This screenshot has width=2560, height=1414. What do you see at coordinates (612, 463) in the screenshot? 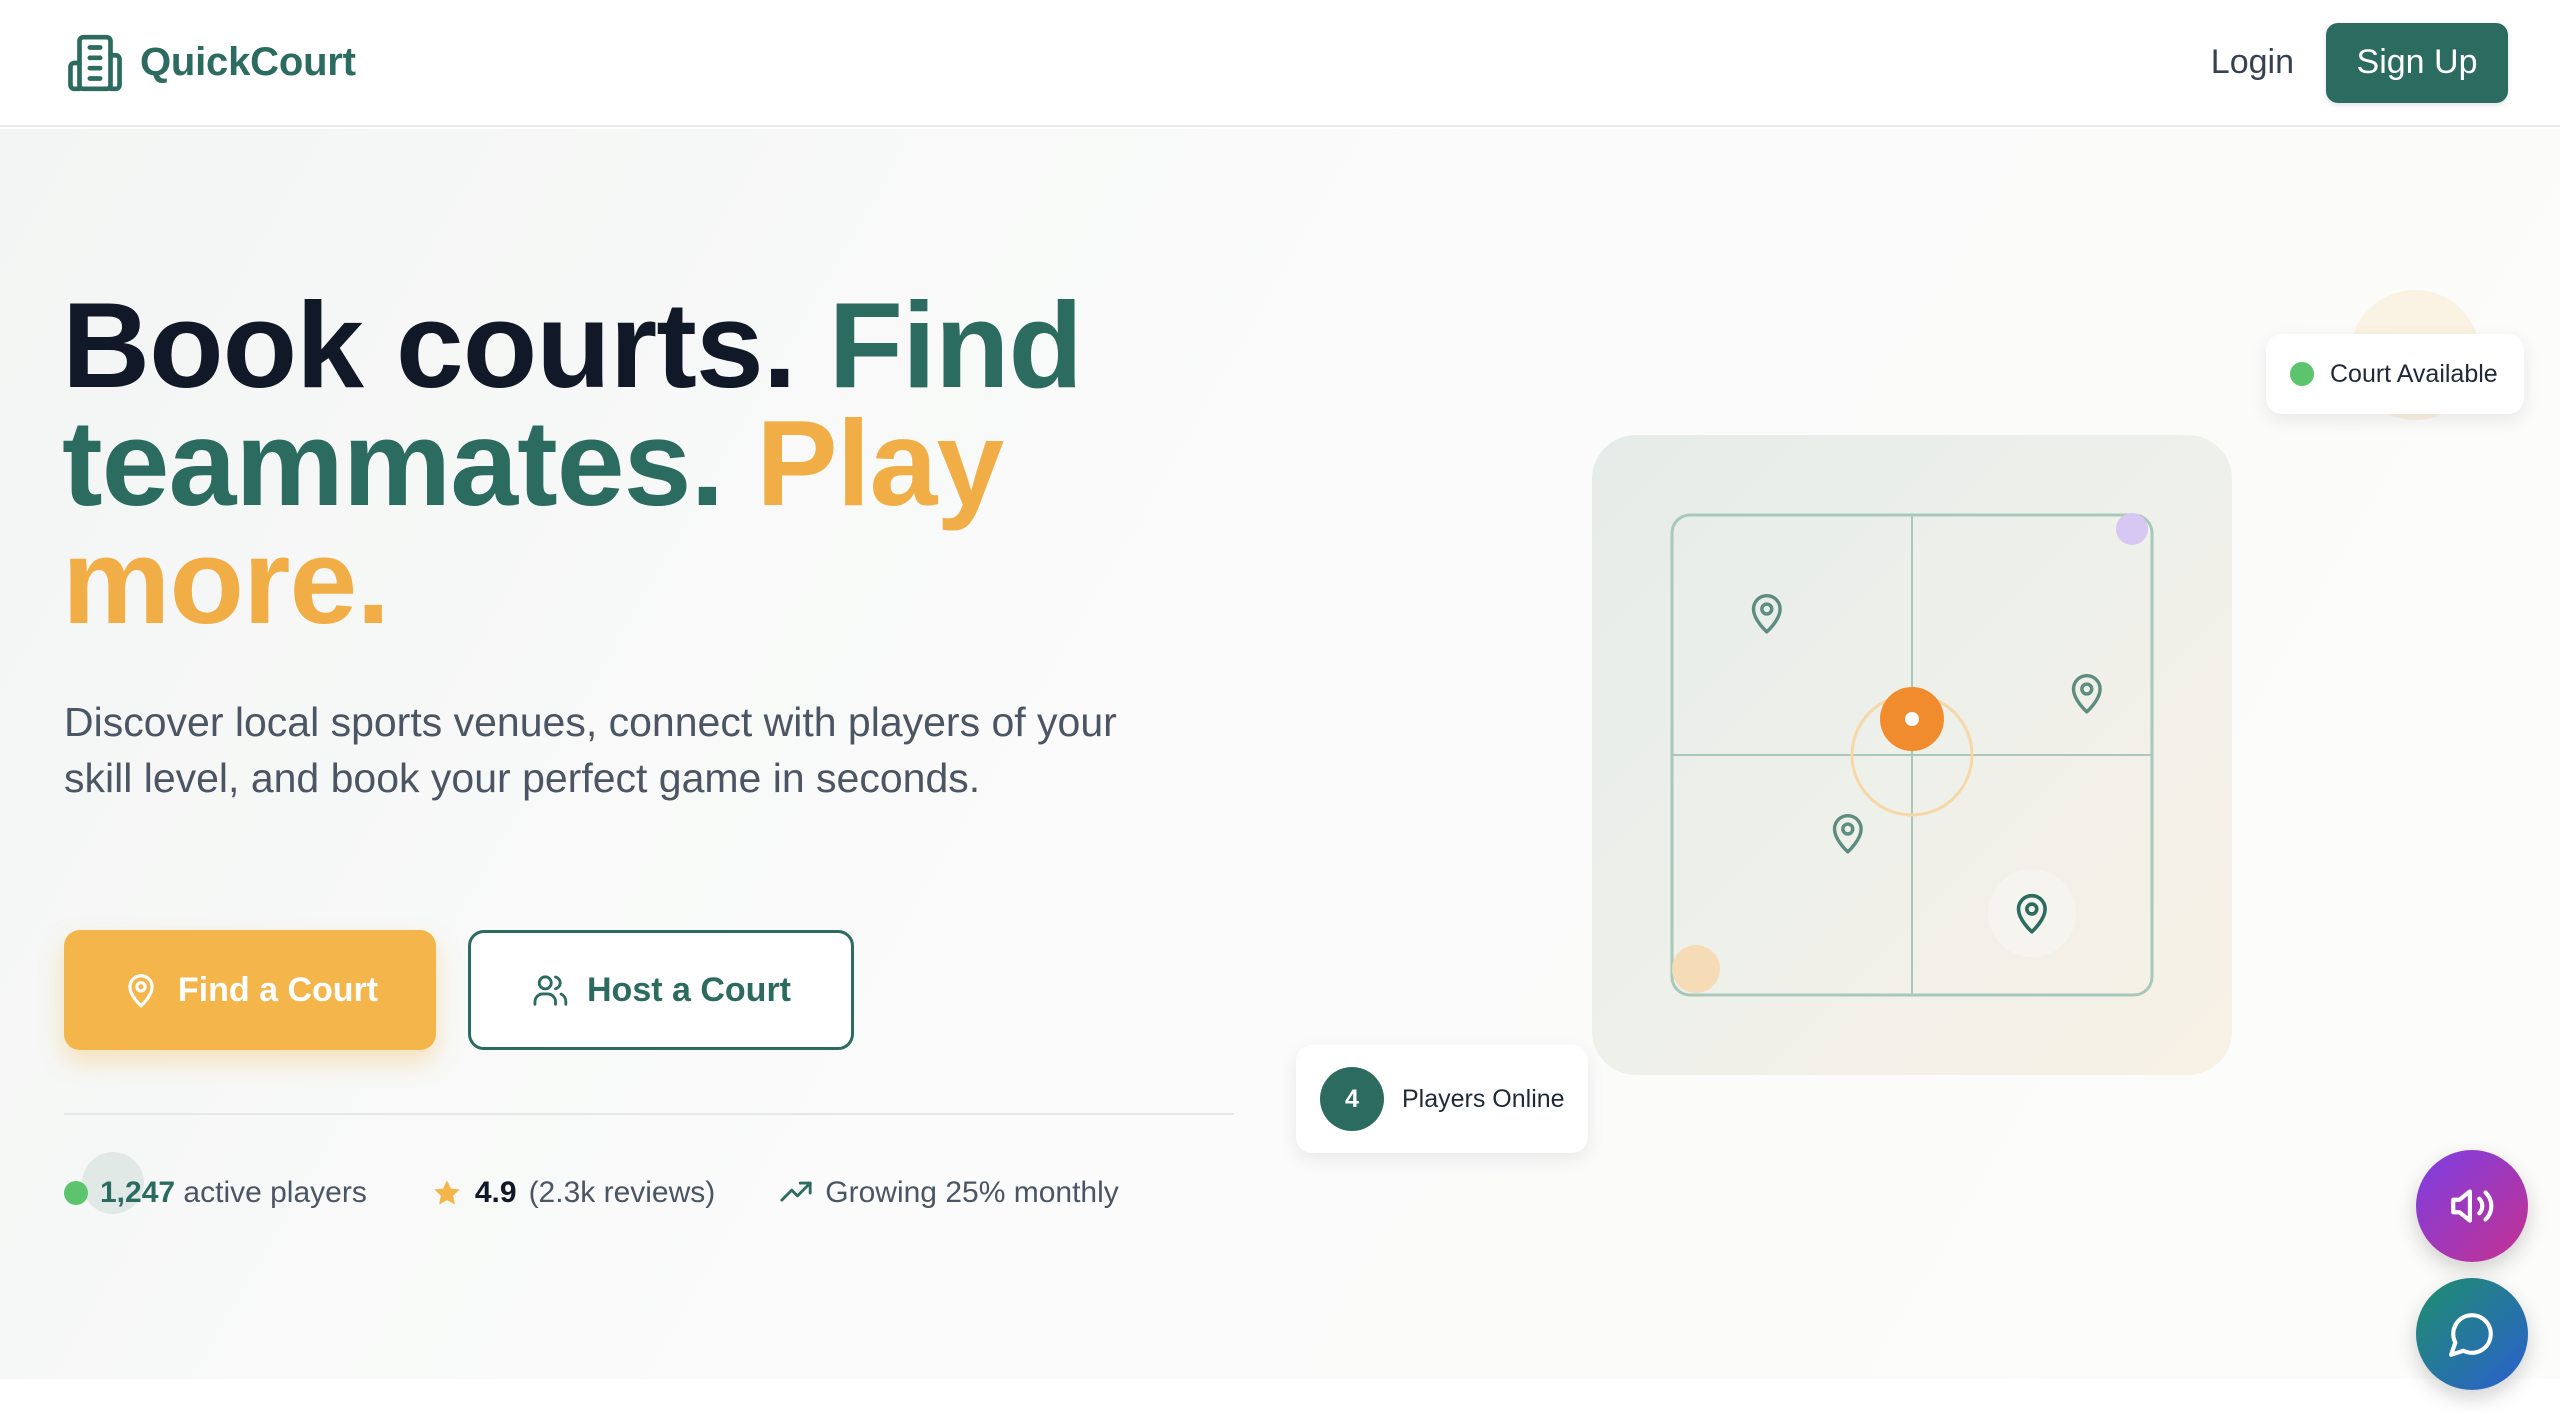
I see `hero-headline: Book courts. Find teammates. Play more.` at bounding box center [612, 463].